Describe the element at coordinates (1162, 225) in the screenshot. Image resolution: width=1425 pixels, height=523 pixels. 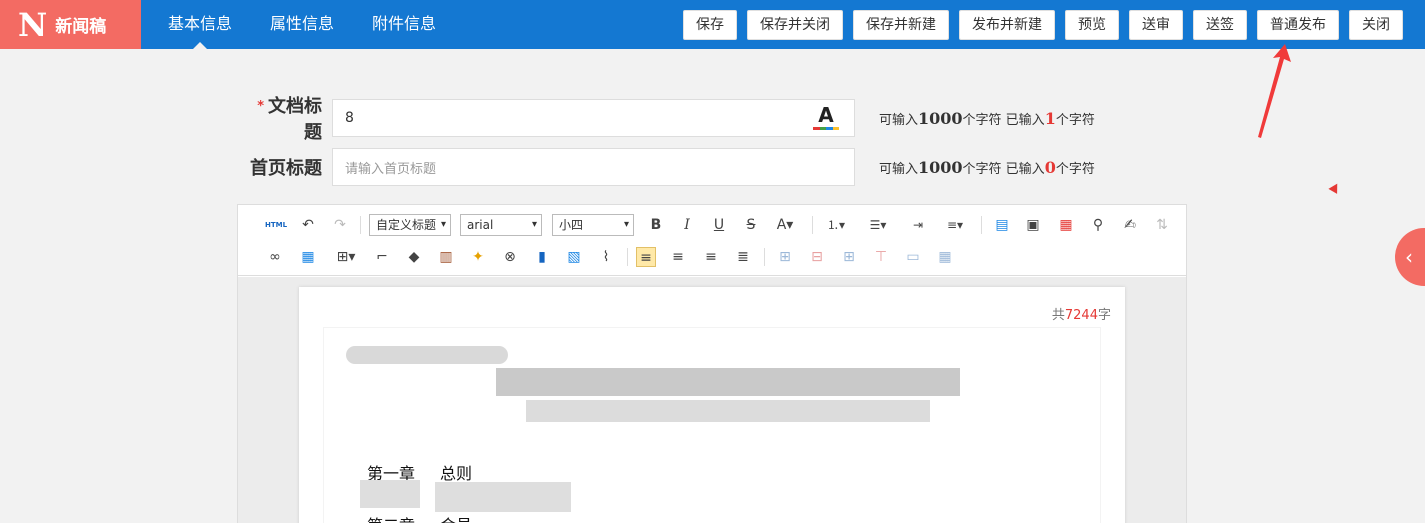
I see `text-direction-icon: ⇅` at that location.